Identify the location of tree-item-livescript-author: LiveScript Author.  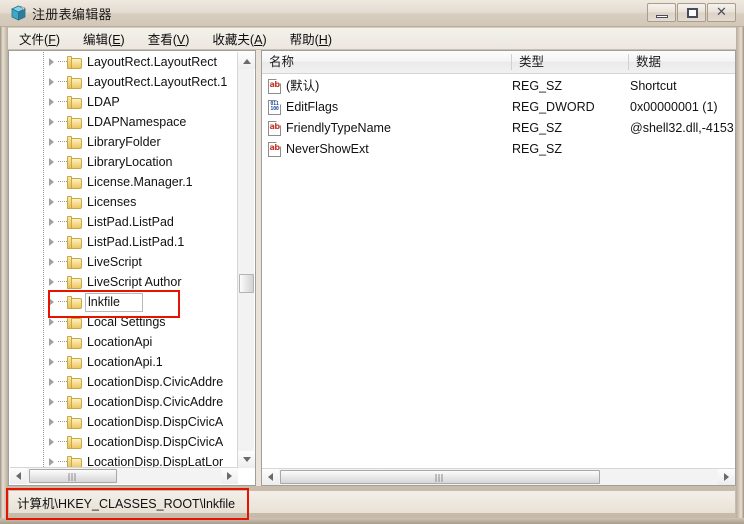
(123, 282).